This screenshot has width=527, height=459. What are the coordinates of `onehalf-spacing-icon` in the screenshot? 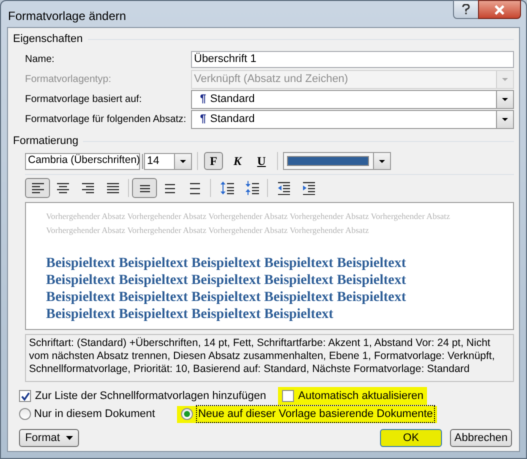 It's located at (169, 188).